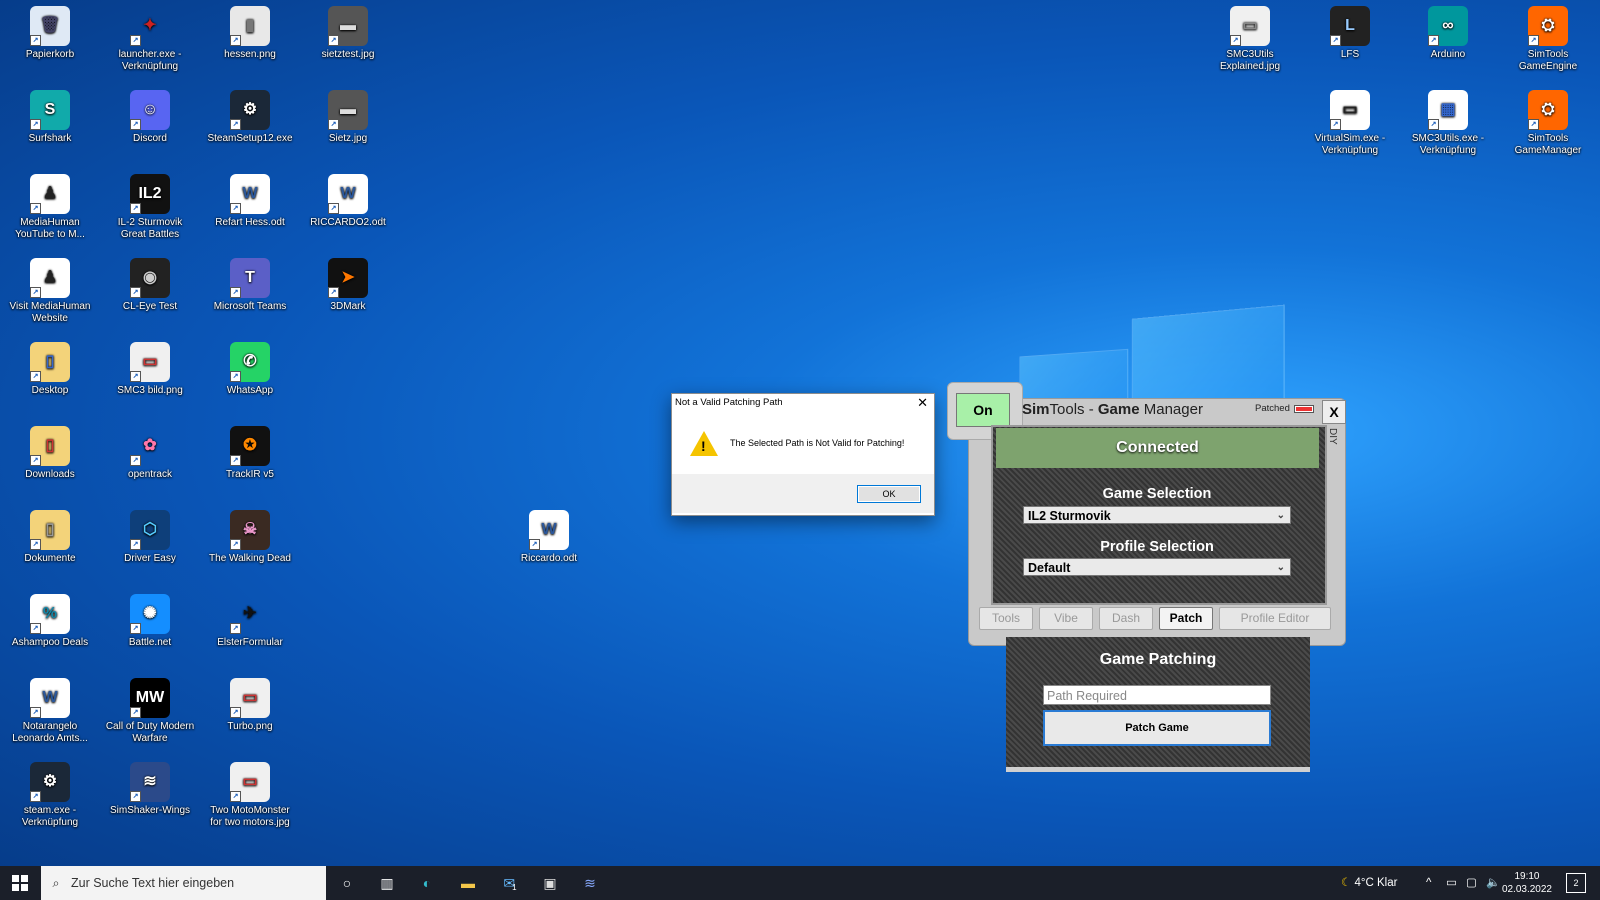  Describe the element at coordinates (550, 883) in the screenshot. I see `store-icon: ▣` at that location.